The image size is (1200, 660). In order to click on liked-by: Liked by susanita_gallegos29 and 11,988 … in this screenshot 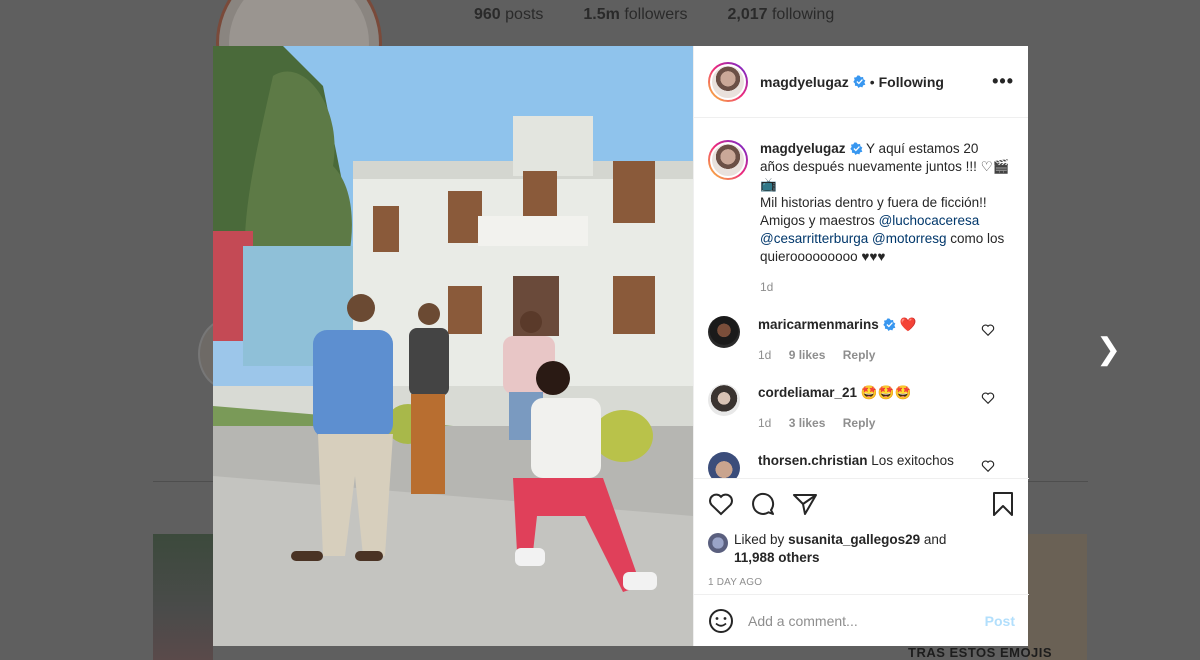, I will do `click(861, 549)`.